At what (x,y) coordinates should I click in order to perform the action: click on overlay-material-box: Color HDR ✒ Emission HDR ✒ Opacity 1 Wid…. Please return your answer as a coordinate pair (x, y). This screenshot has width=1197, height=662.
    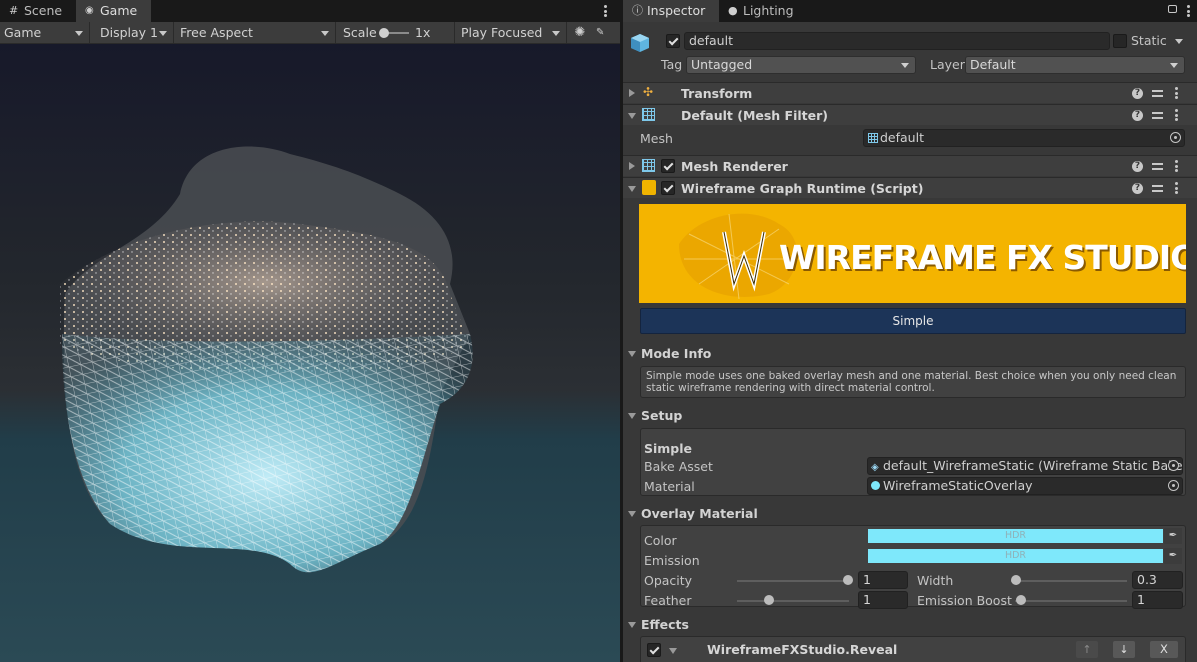
    Looking at the image, I should click on (913, 567).